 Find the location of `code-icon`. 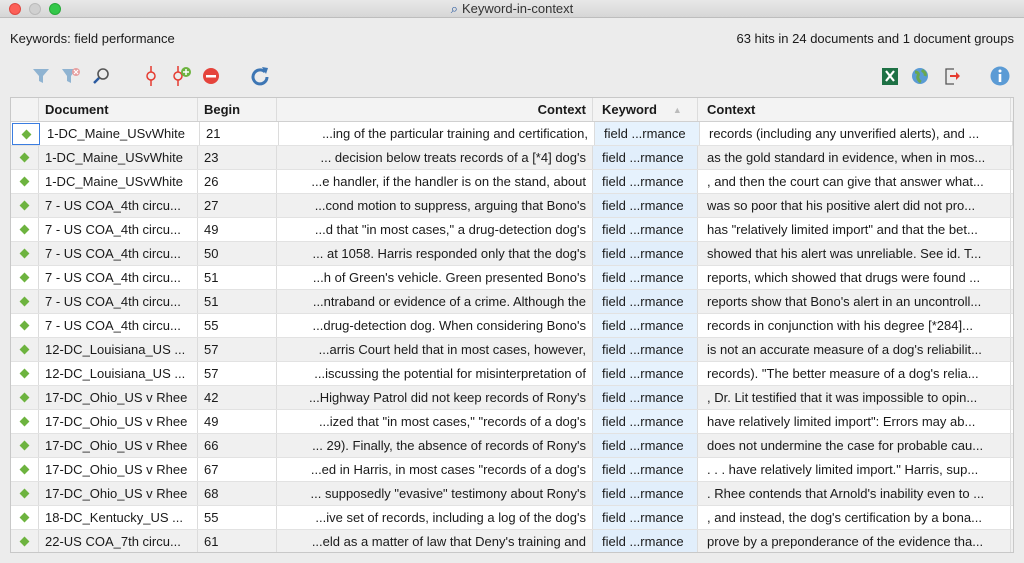

code-icon is located at coordinates (151, 76).